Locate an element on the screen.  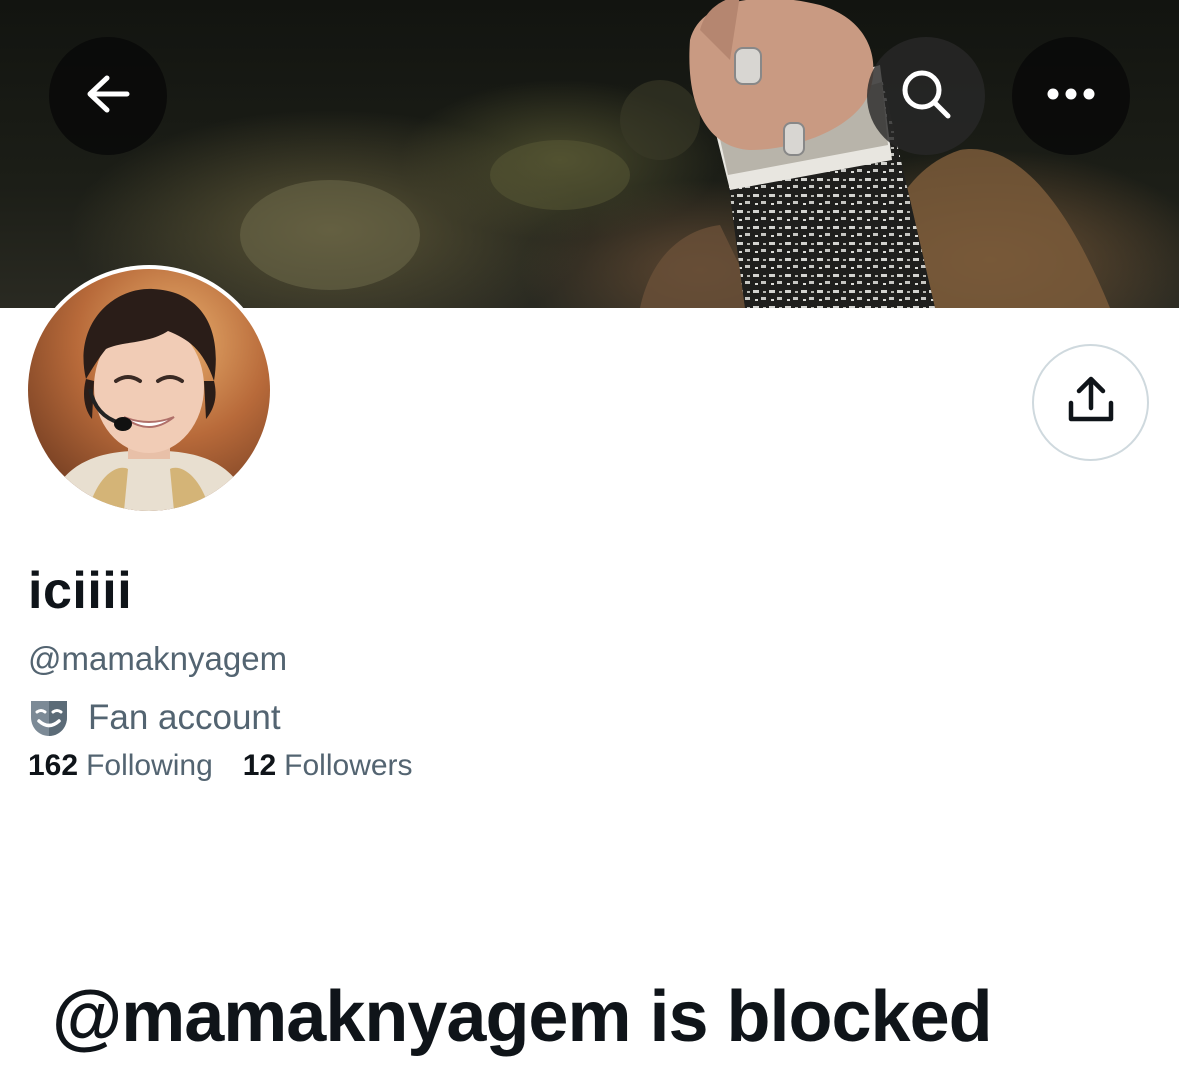
more-horizontal-icon is located at coordinates (1071, 96).